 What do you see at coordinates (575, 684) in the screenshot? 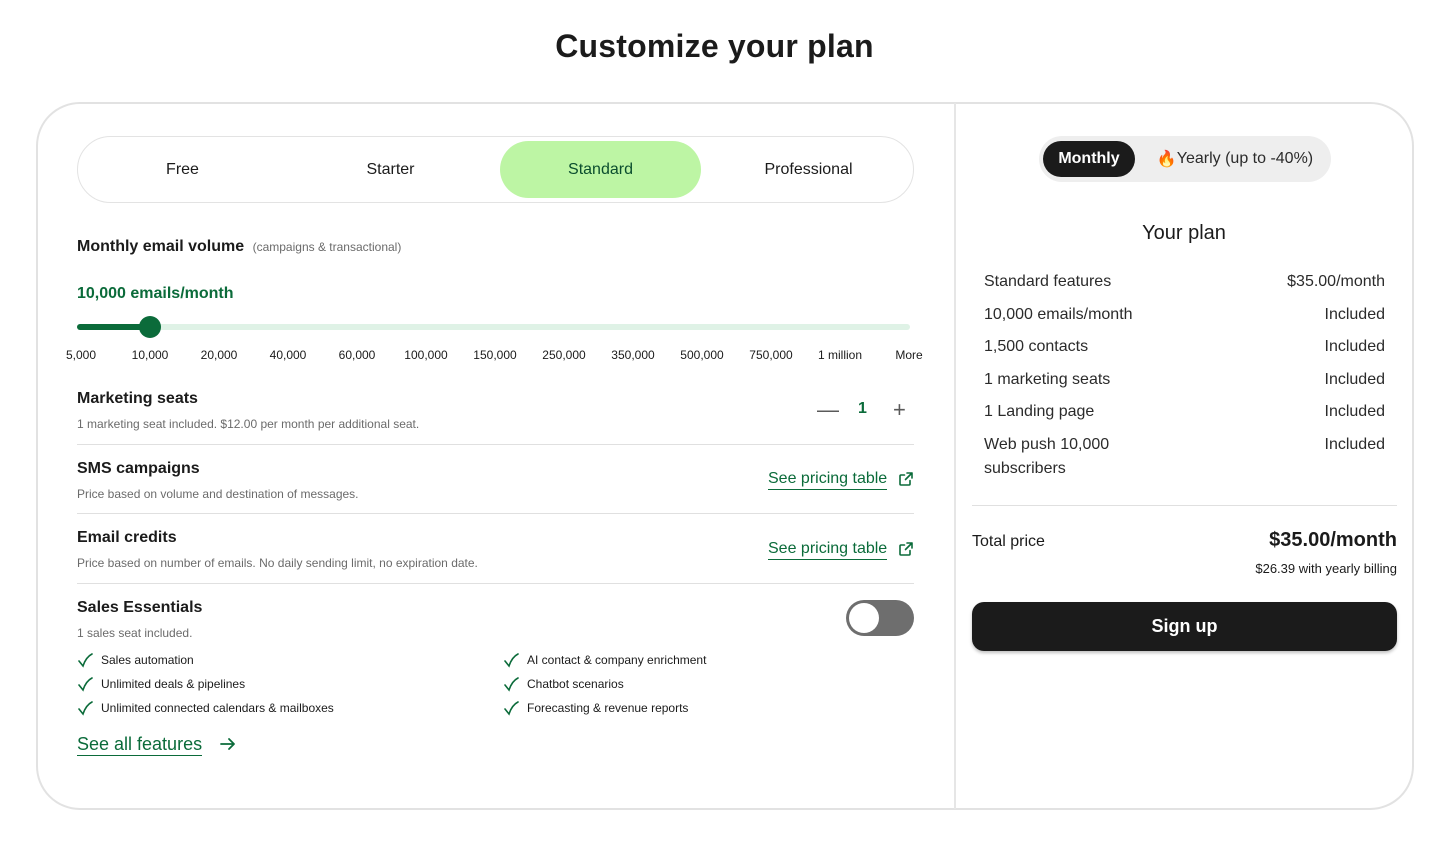
I see `feature-label: Chatbot scenarios` at bounding box center [575, 684].